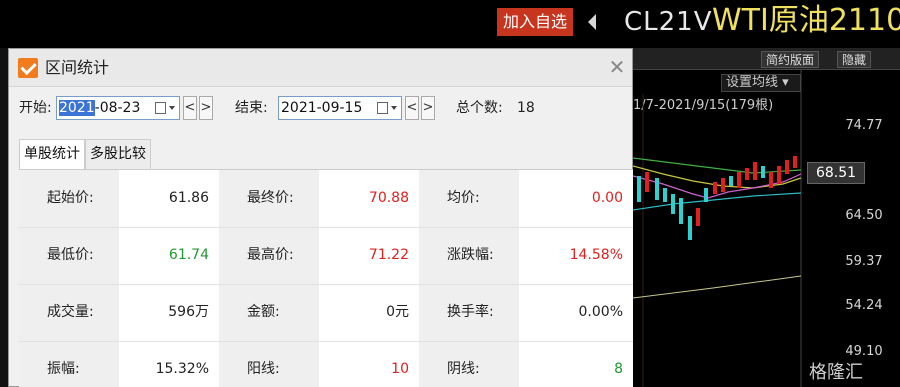 This screenshot has width=900, height=387. I want to click on stat-label: 金额:, so click(263, 312).